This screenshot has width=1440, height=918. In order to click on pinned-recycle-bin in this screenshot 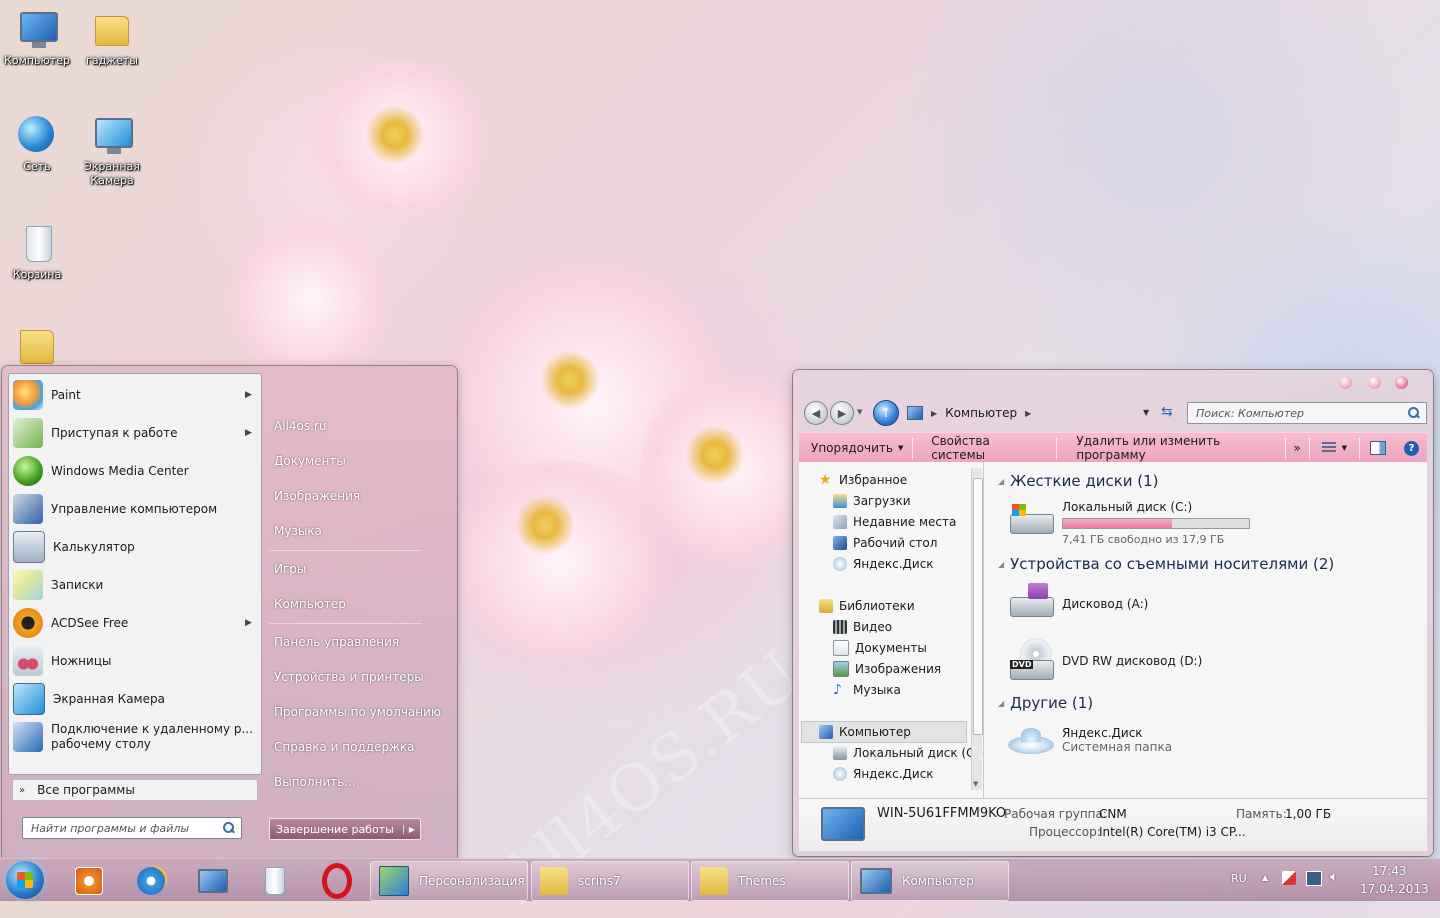, I will do `click(275, 881)`.